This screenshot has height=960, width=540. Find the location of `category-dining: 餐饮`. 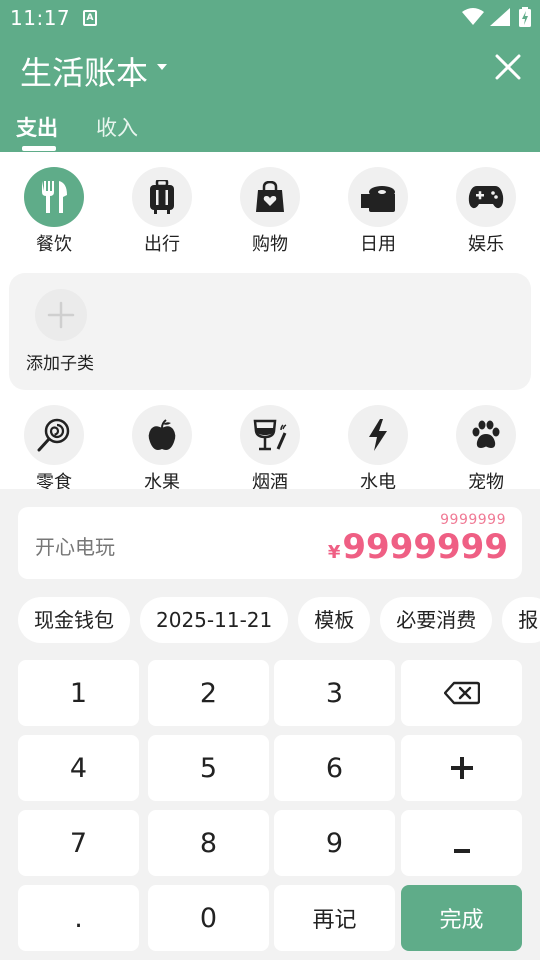

category-dining: 餐饮 is located at coordinates (54, 211).